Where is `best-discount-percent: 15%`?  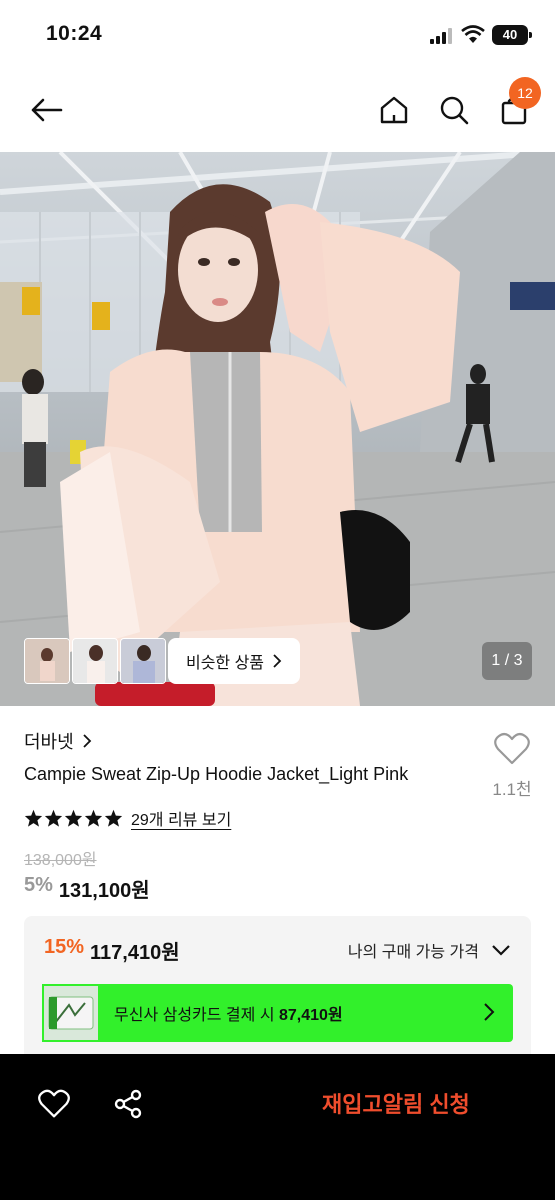 best-discount-percent: 15% is located at coordinates (64, 947).